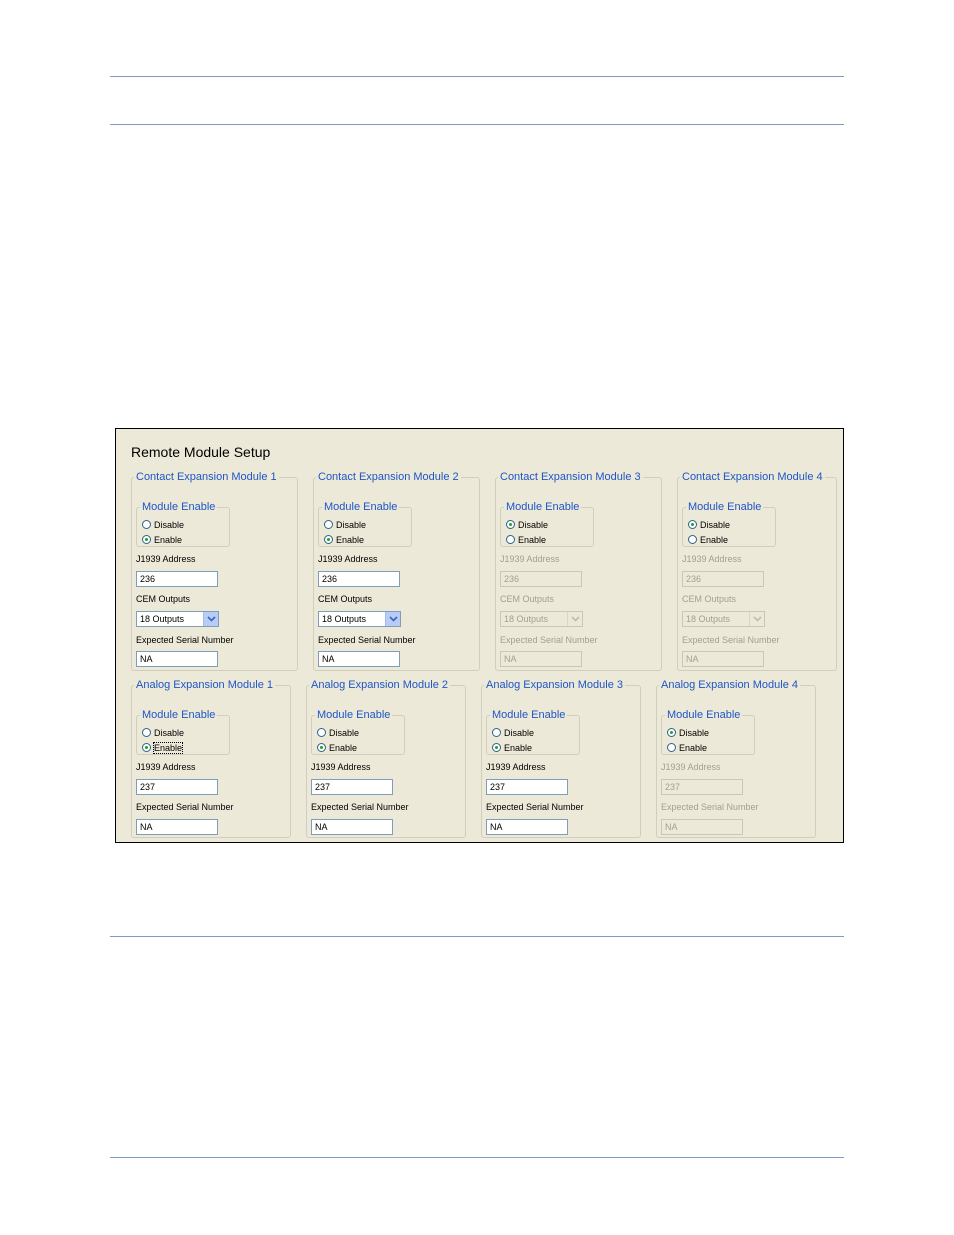  What do you see at coordinates (554, 685) in the screenshot?
I see `module-title: Analog Expansion Module 3` at bounding box center [554, 685].